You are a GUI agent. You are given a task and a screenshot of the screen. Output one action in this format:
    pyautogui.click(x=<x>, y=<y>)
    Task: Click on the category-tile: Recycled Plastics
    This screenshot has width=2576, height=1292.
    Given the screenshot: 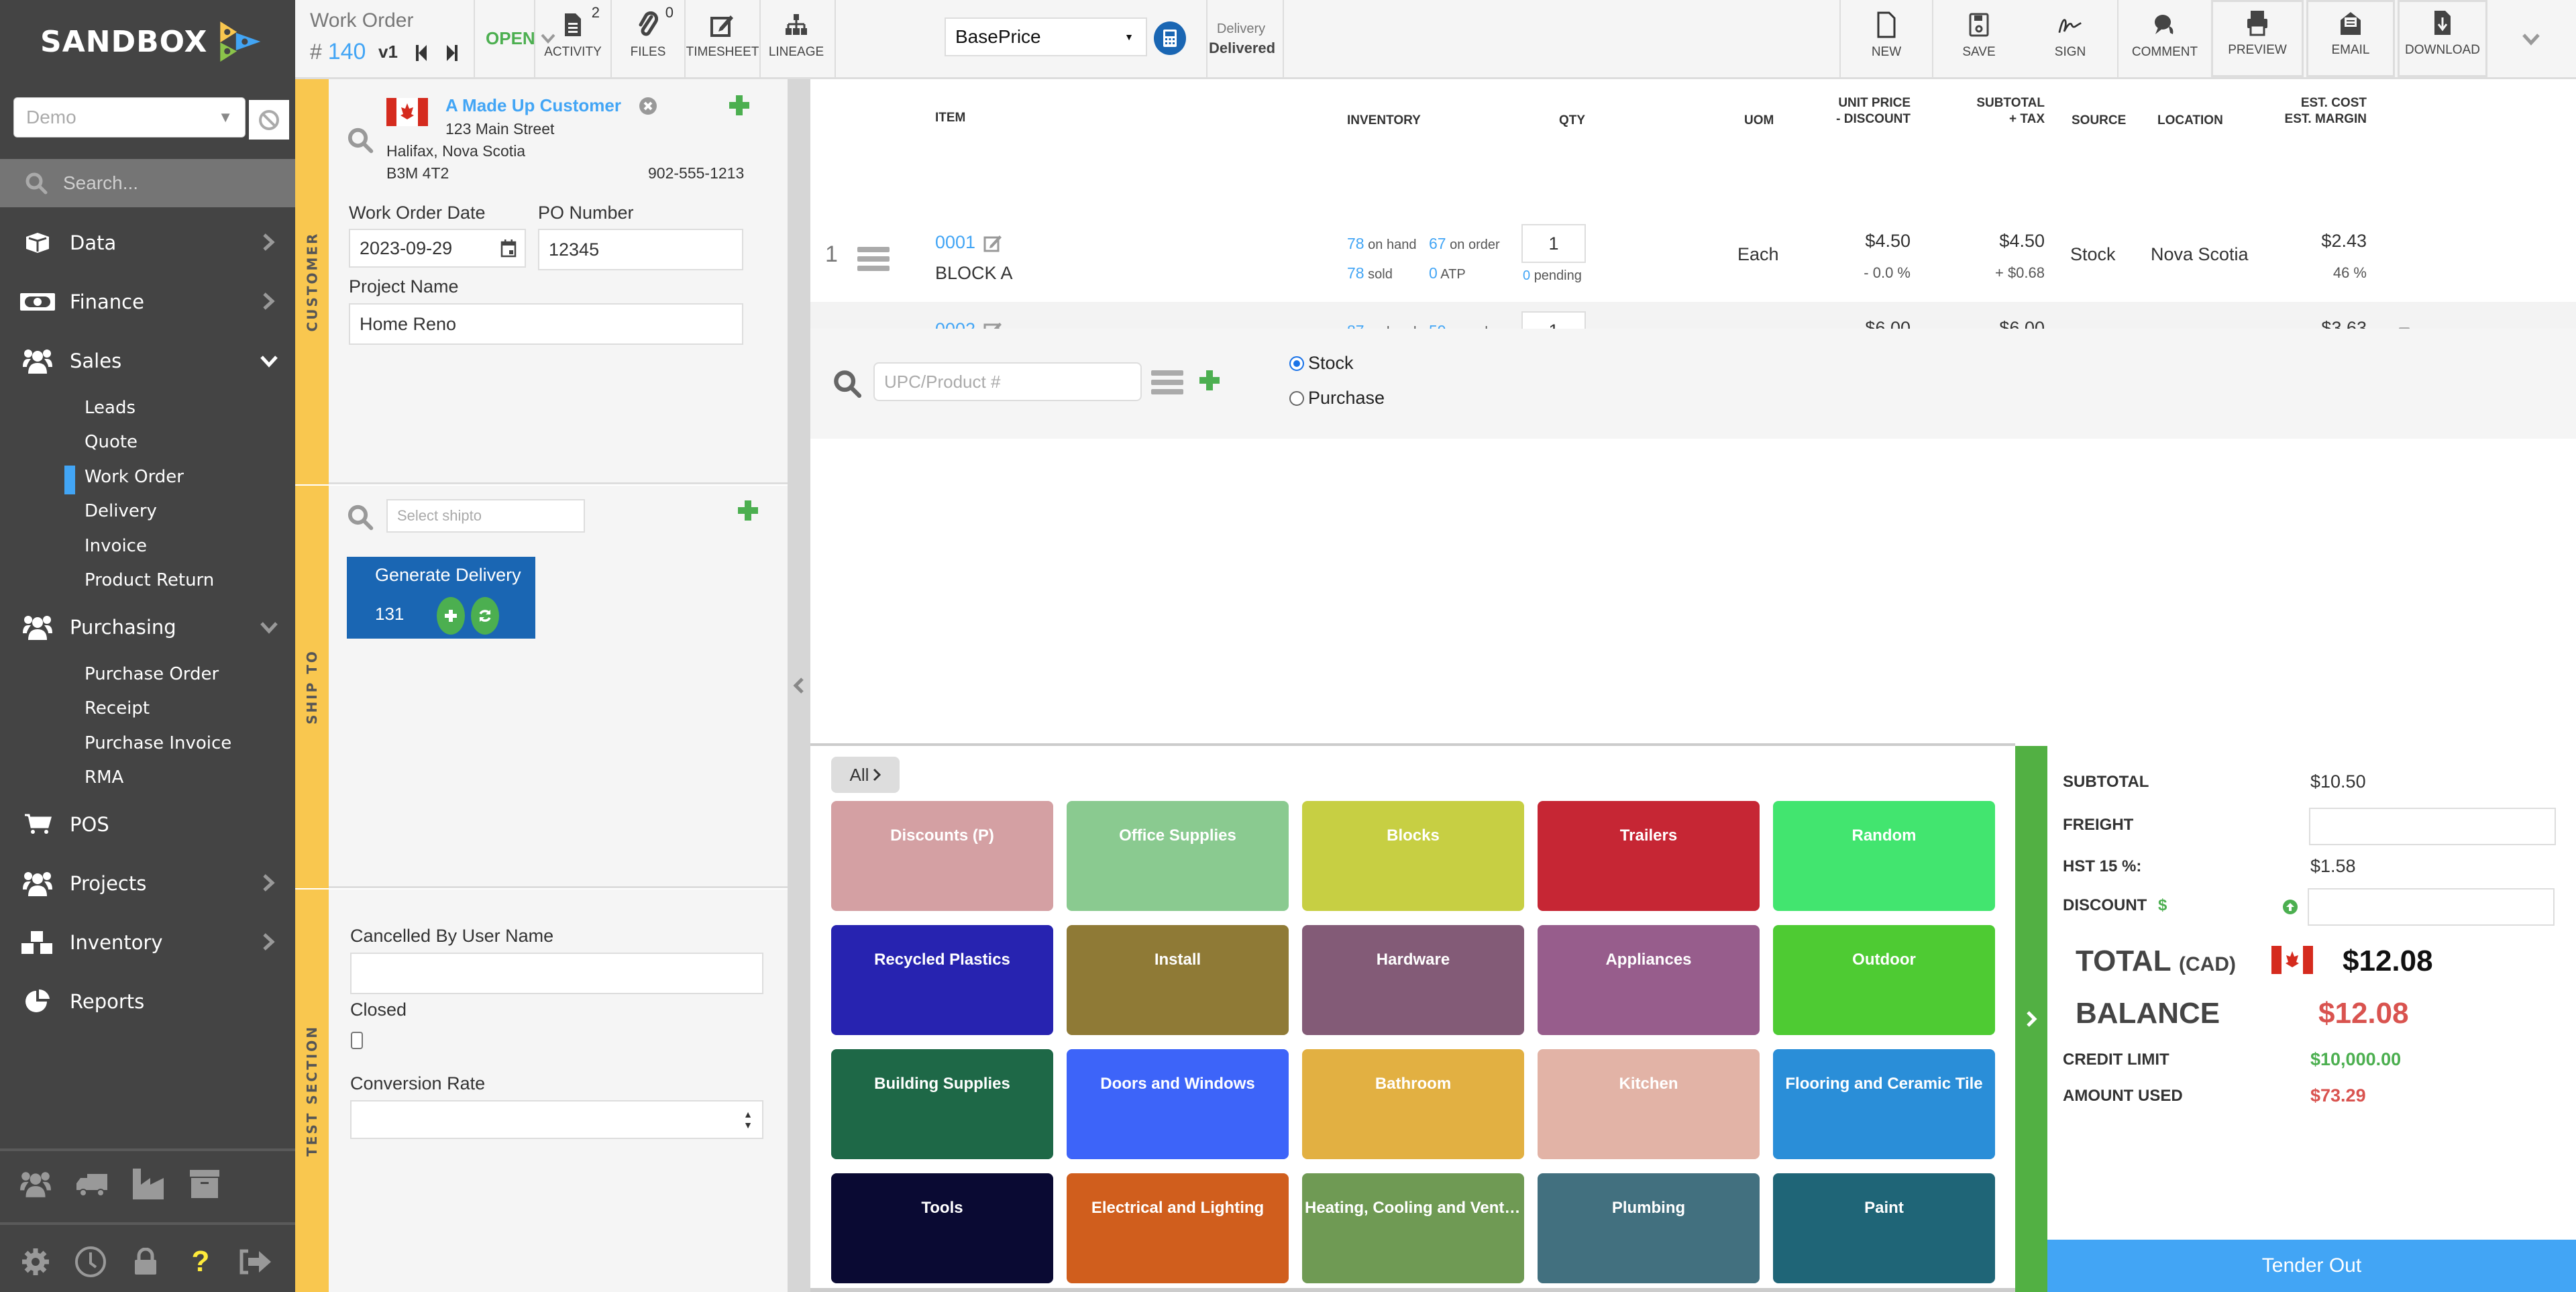 What is the action you would take?
    pyautogui.click(x=942, y=980)
    